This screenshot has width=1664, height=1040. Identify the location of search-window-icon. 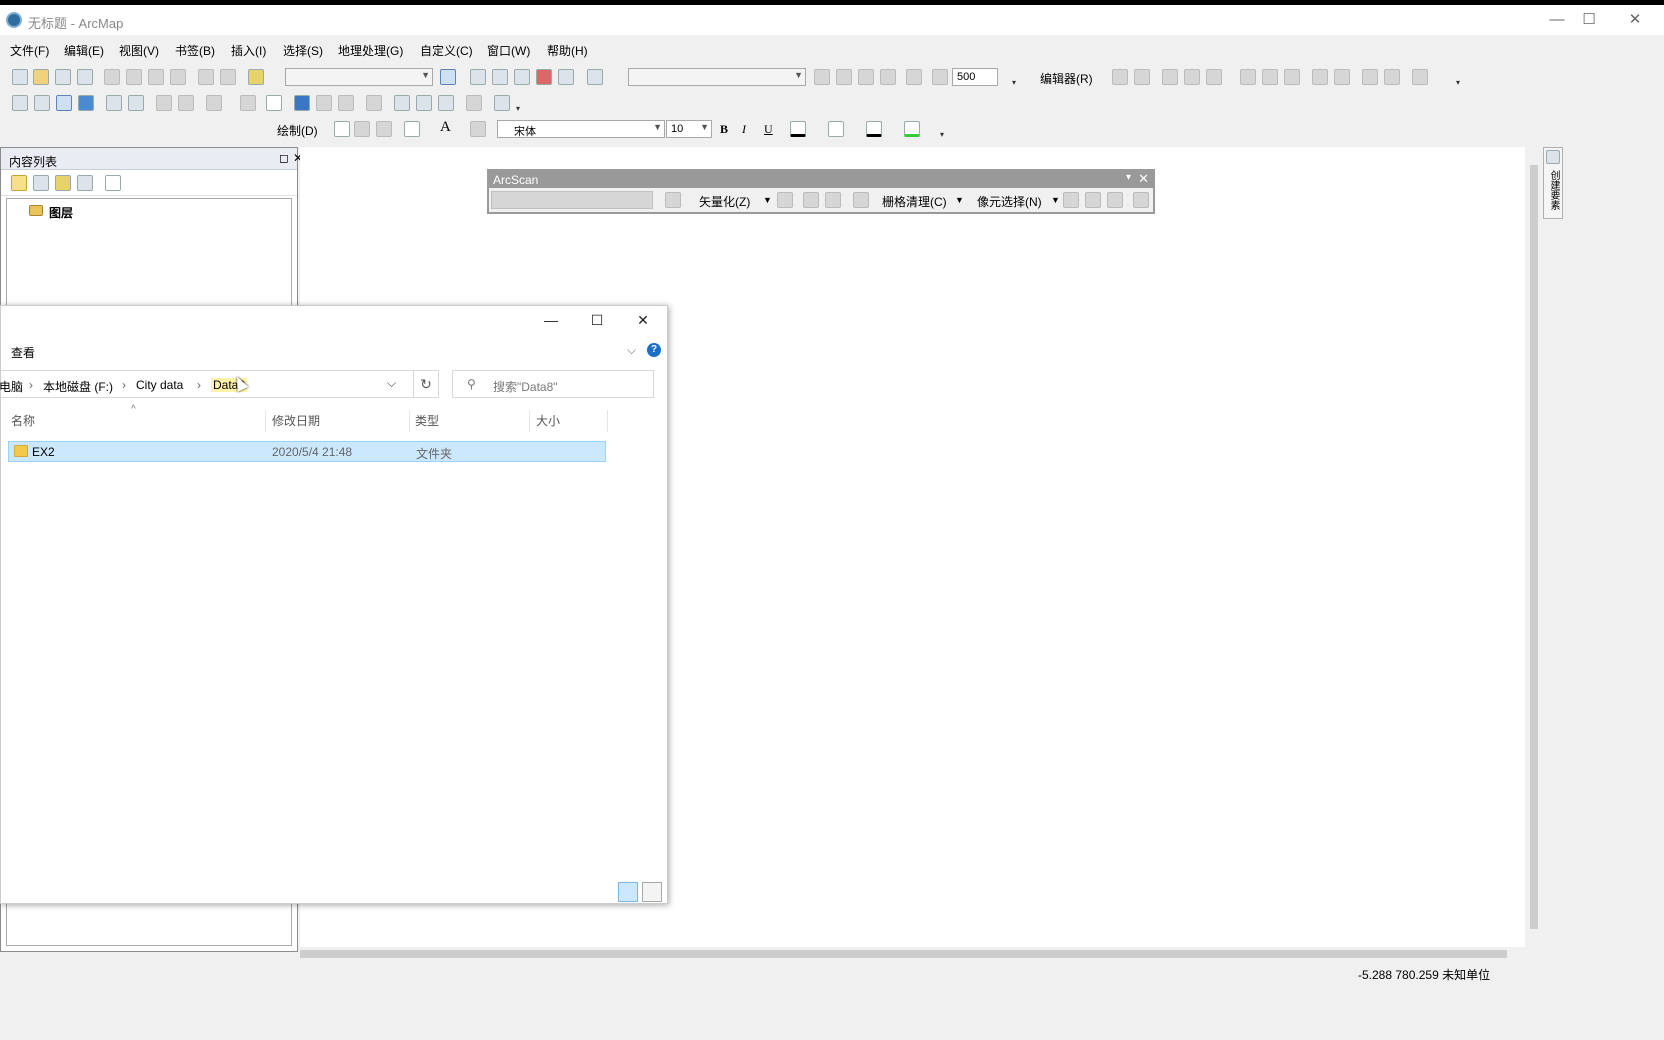
(522, 77).